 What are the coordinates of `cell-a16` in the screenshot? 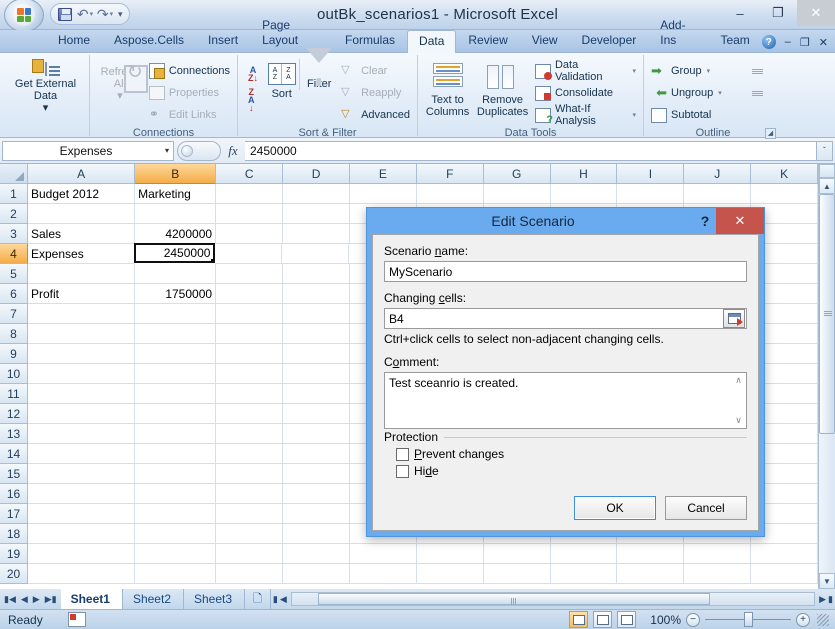 It's located at (82, 494).